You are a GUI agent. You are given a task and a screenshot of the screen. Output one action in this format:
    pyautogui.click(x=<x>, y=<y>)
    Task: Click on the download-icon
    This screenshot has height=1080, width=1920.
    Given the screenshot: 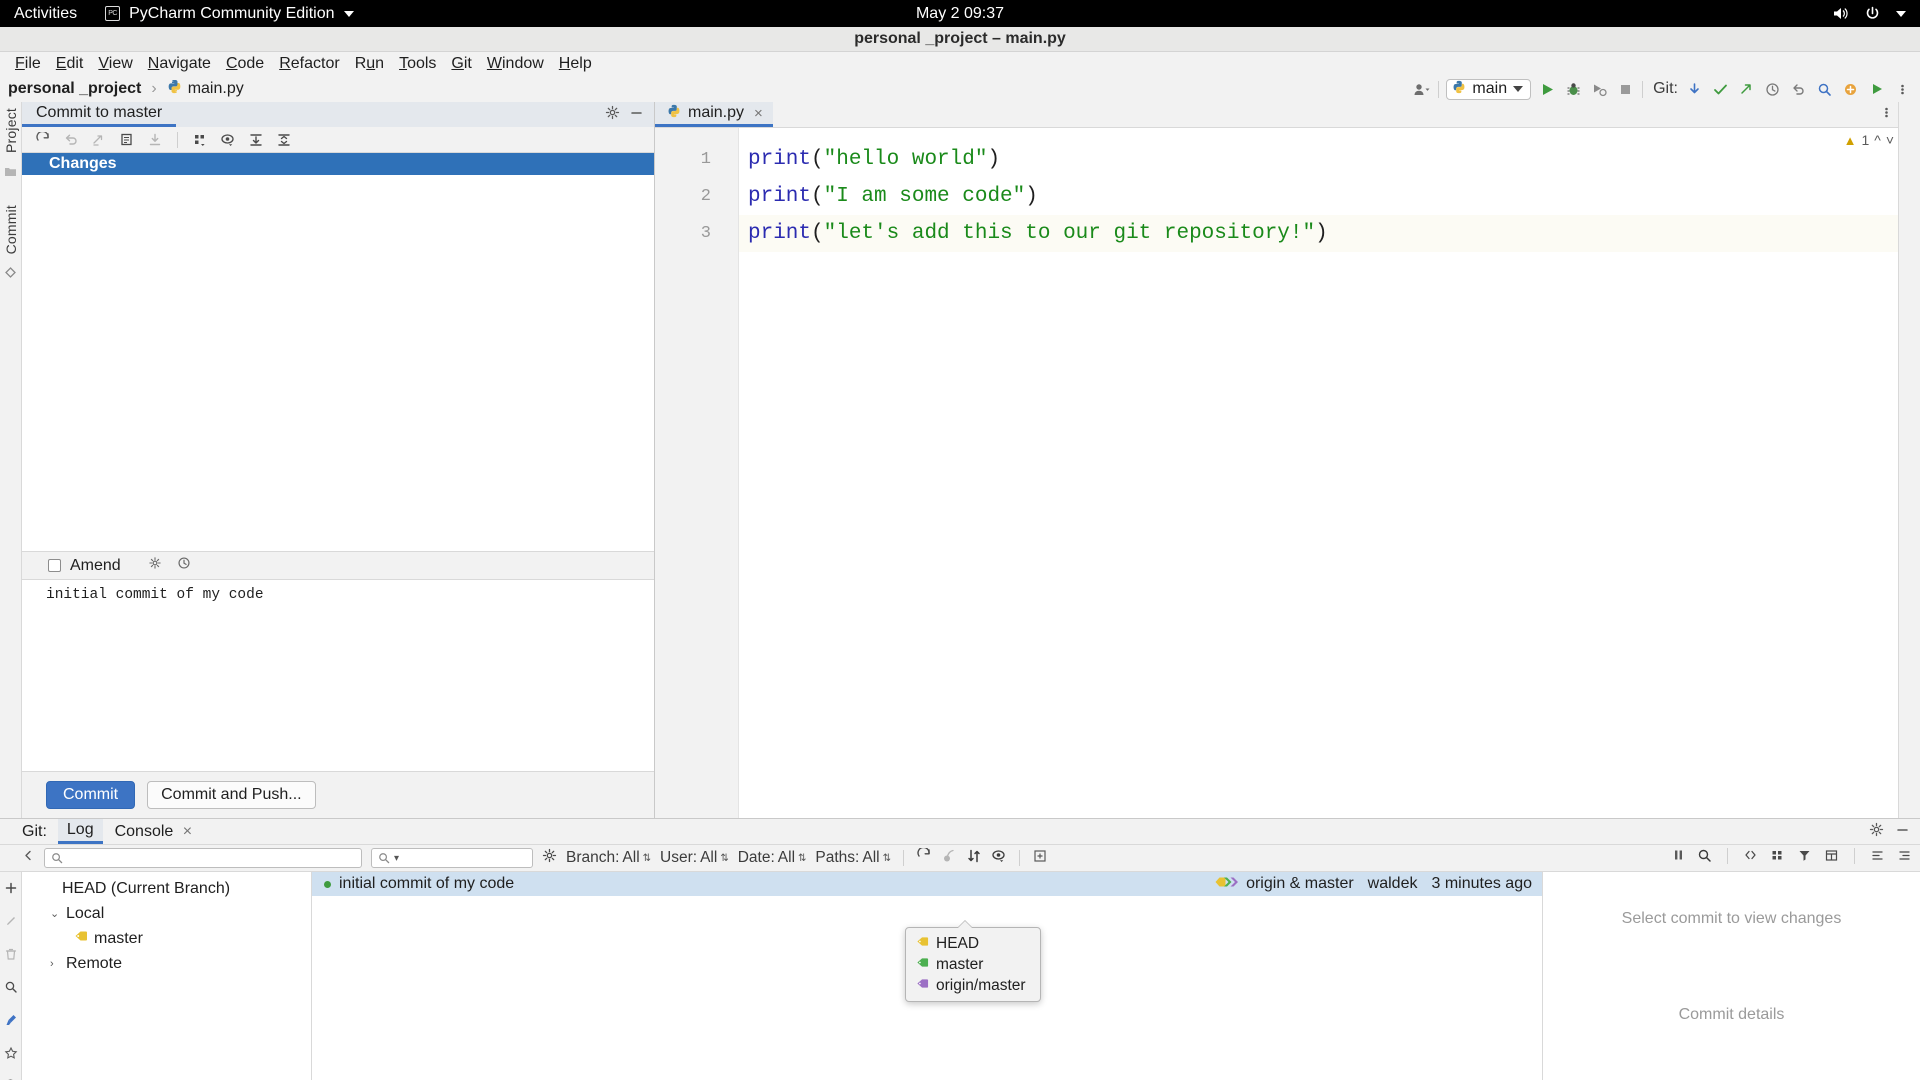 What is the action you would take?
    pyautogui.click(x=155, y=140)
    